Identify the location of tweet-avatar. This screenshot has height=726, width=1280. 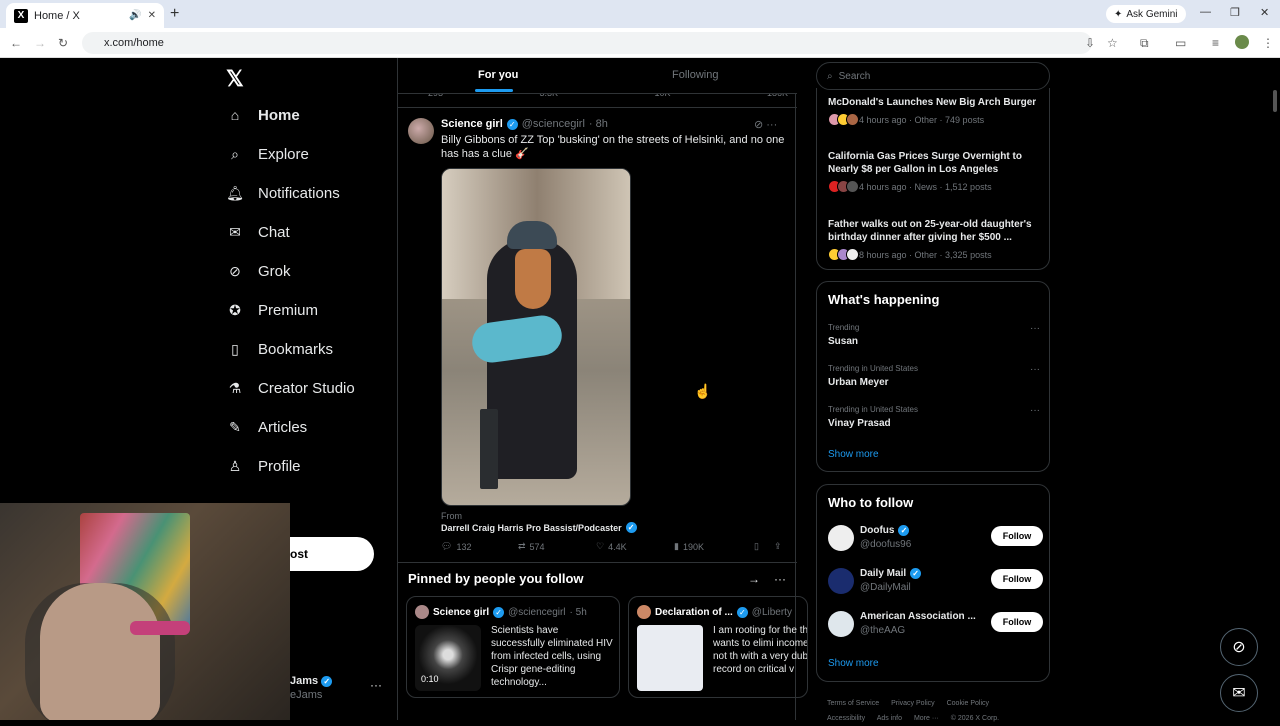
(421, 131).